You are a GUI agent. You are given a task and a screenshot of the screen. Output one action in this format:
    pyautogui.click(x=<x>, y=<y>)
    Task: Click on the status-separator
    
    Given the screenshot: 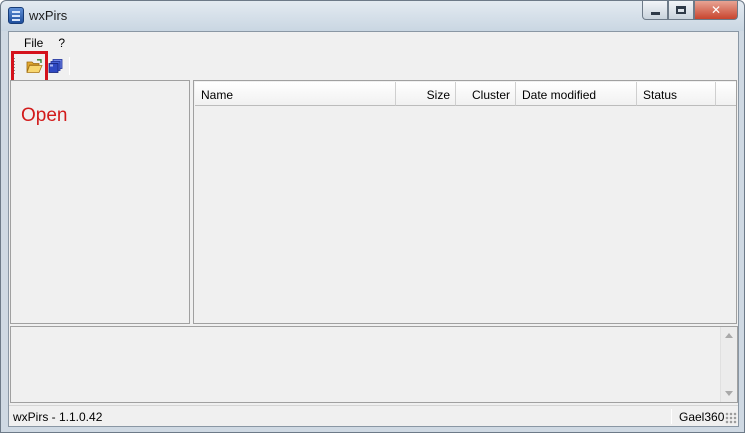 What is the action you would take?
    pyautogui.click(x=671, y=416)
    